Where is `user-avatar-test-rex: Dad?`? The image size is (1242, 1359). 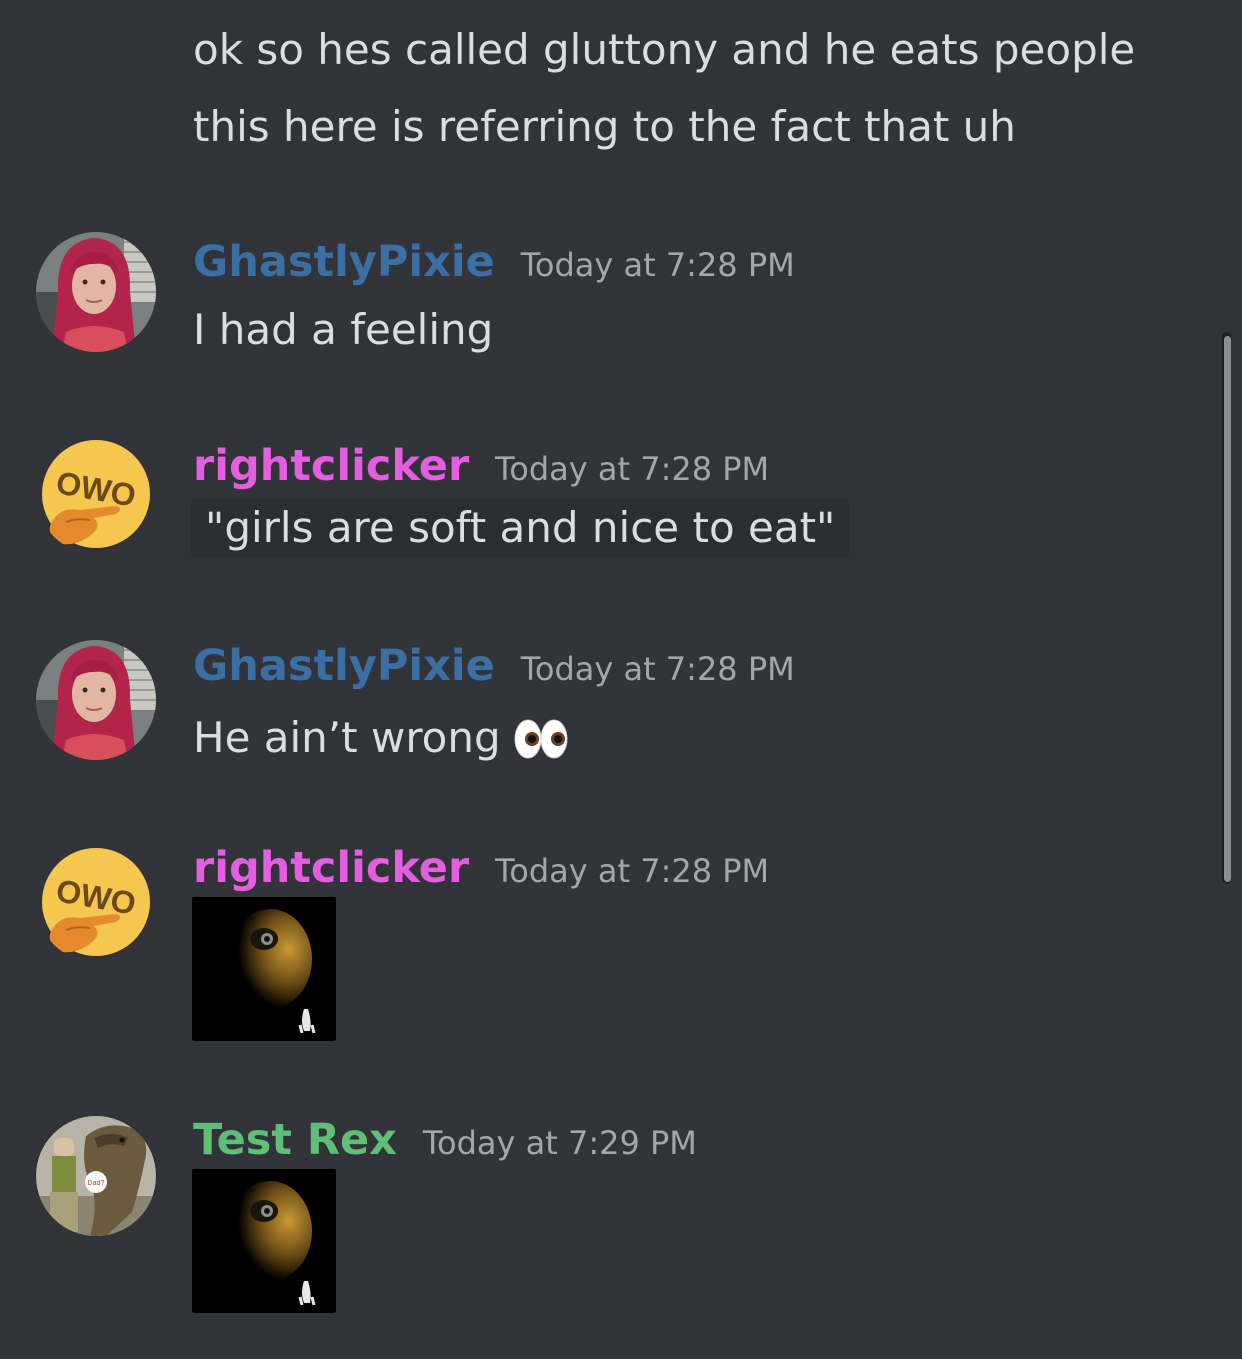 user-avatar-test-rex: Dad? is located at coordinates (96, 1176).